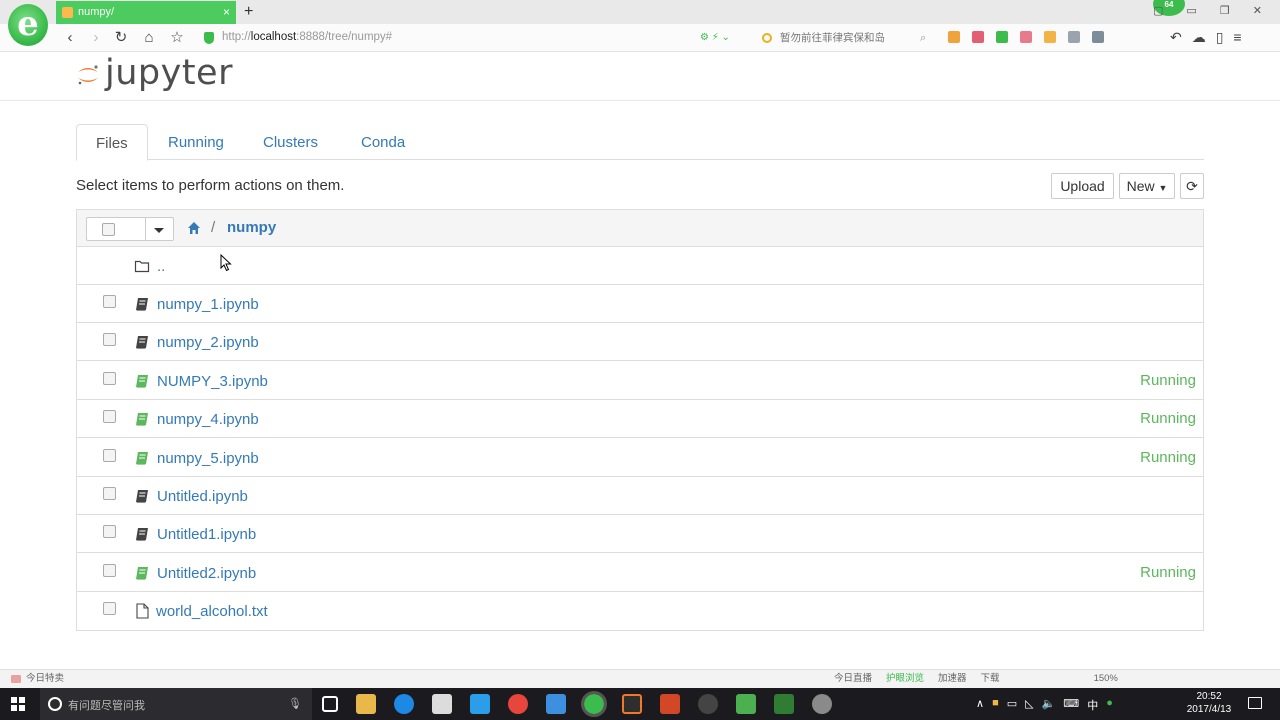 Image resolution: width=1280 pixels, height=720 pixels. Describe the element at coordinates (594, 704) in the screenshot. I see `browser-360-icon` at that location.